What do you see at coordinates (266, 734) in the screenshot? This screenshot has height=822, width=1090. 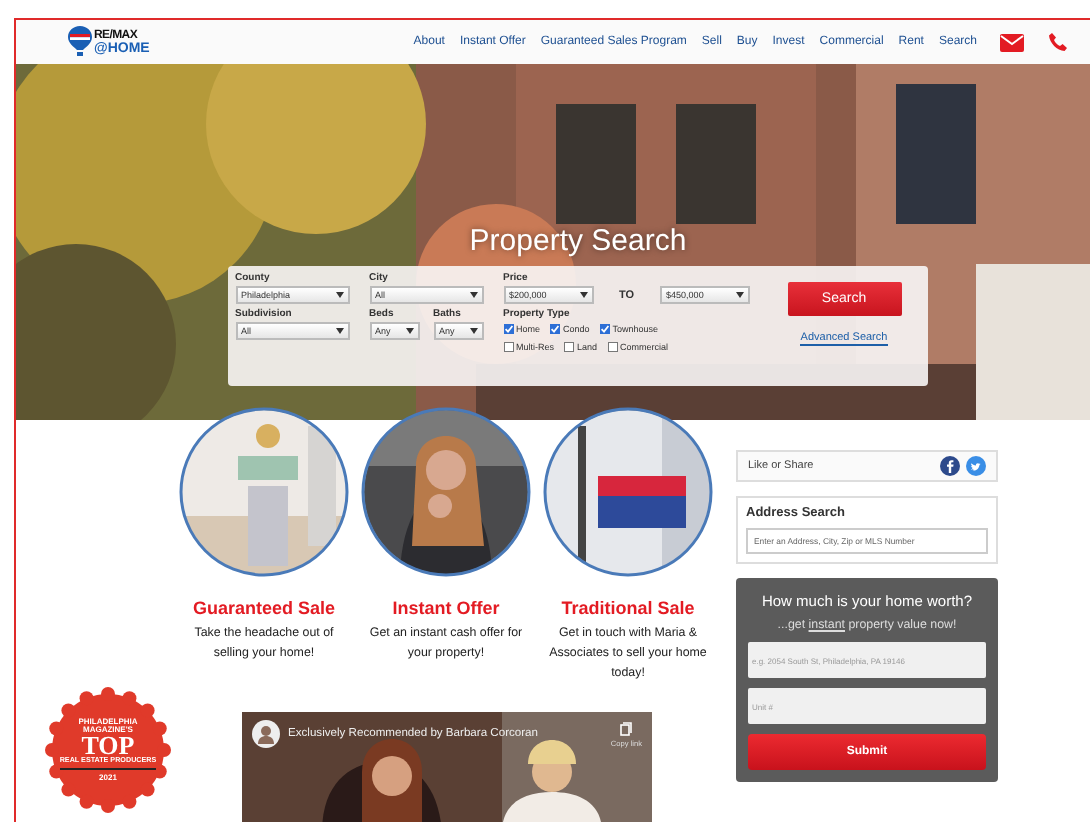 I see `channel-avatar-icon` at bounding box center [266, 734].